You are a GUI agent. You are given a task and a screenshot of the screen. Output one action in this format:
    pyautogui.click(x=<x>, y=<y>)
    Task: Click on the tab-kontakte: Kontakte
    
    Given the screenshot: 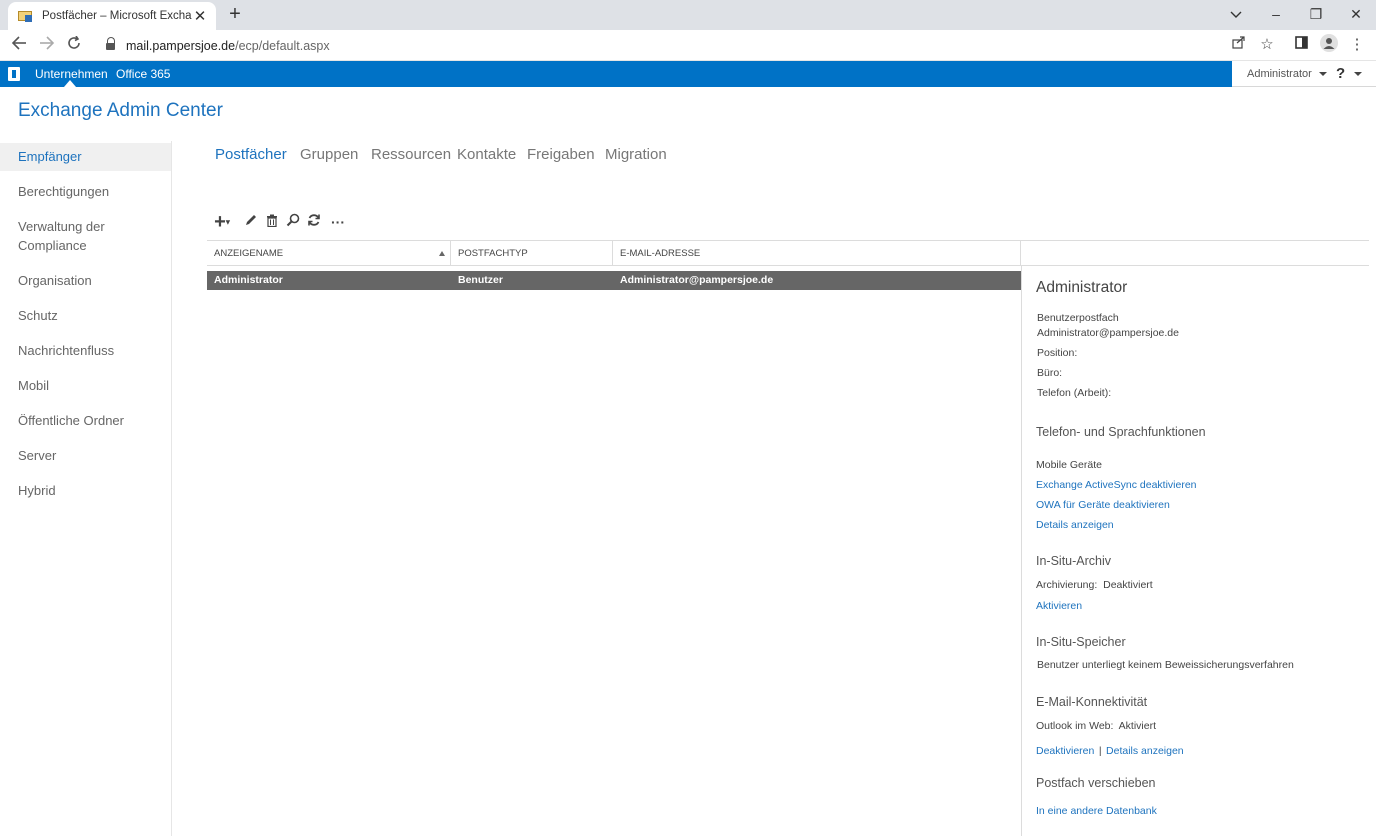 What is the action you would take?
    pyautogui.click(x=486, y=155)
    